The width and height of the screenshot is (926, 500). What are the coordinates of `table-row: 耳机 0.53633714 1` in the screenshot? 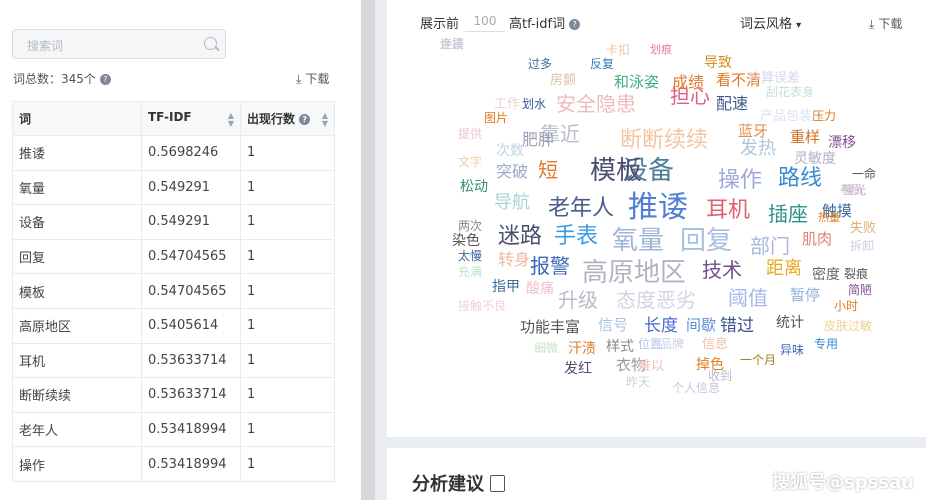 It's located at (173, 360).